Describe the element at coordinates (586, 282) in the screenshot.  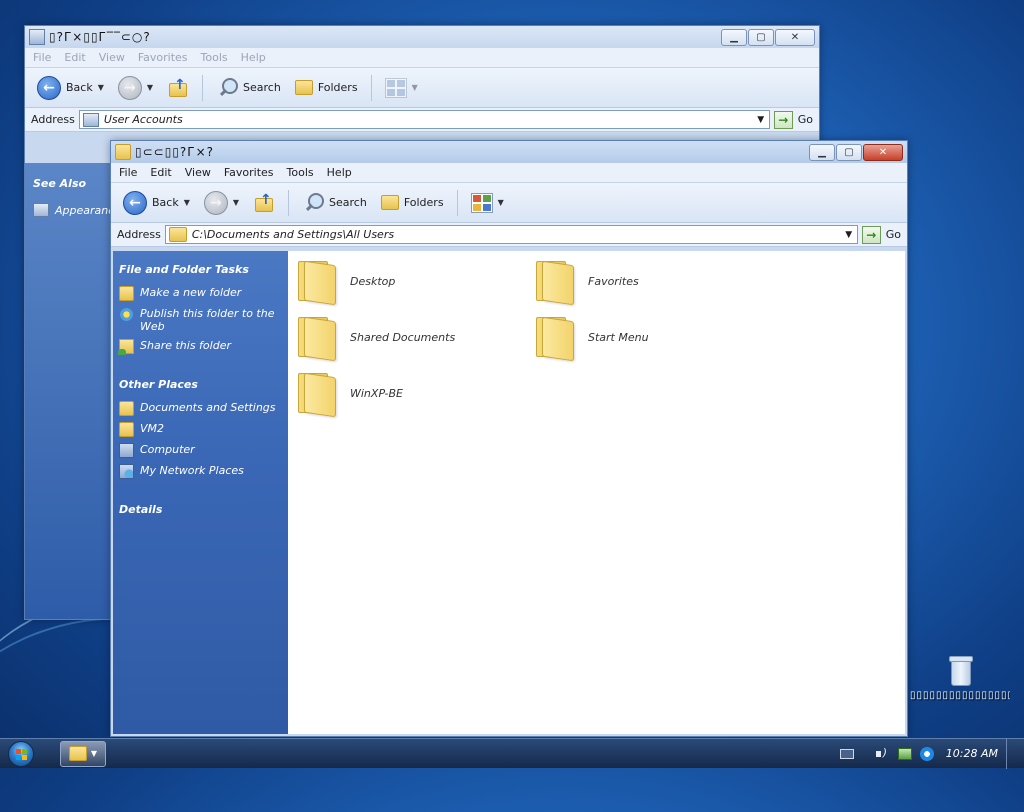
I see `folder-item-favorites: Favorites` at that location.